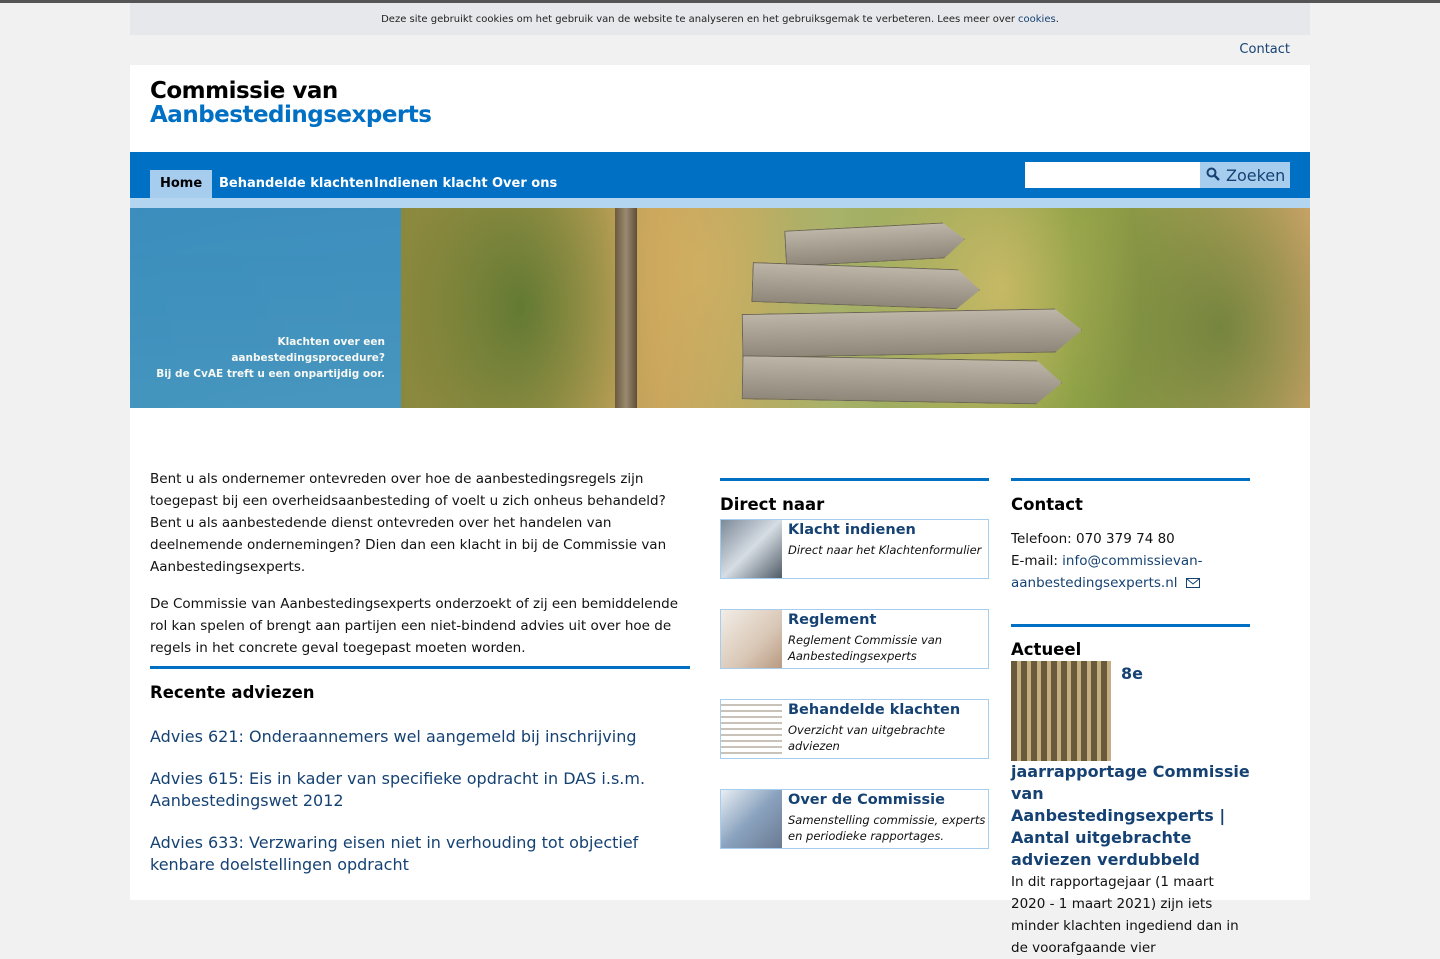  What do you see at coordinates (1047, 504) in the screenshot?
I see `contact-title: Contact` at bounding box center [1047, 504].